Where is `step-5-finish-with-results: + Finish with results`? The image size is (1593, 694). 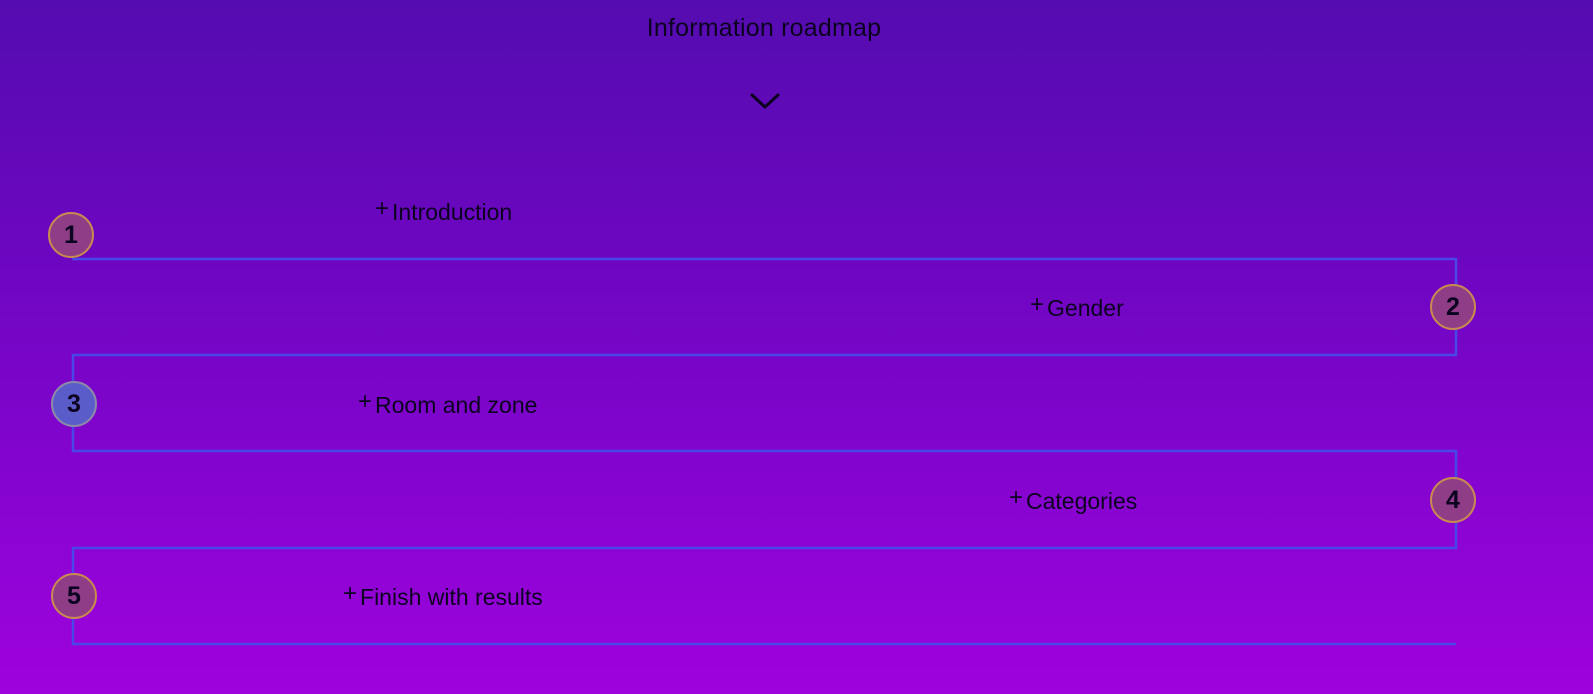 step-5-finish-with-results: + Finish with results is located at coordinates (443, 595).